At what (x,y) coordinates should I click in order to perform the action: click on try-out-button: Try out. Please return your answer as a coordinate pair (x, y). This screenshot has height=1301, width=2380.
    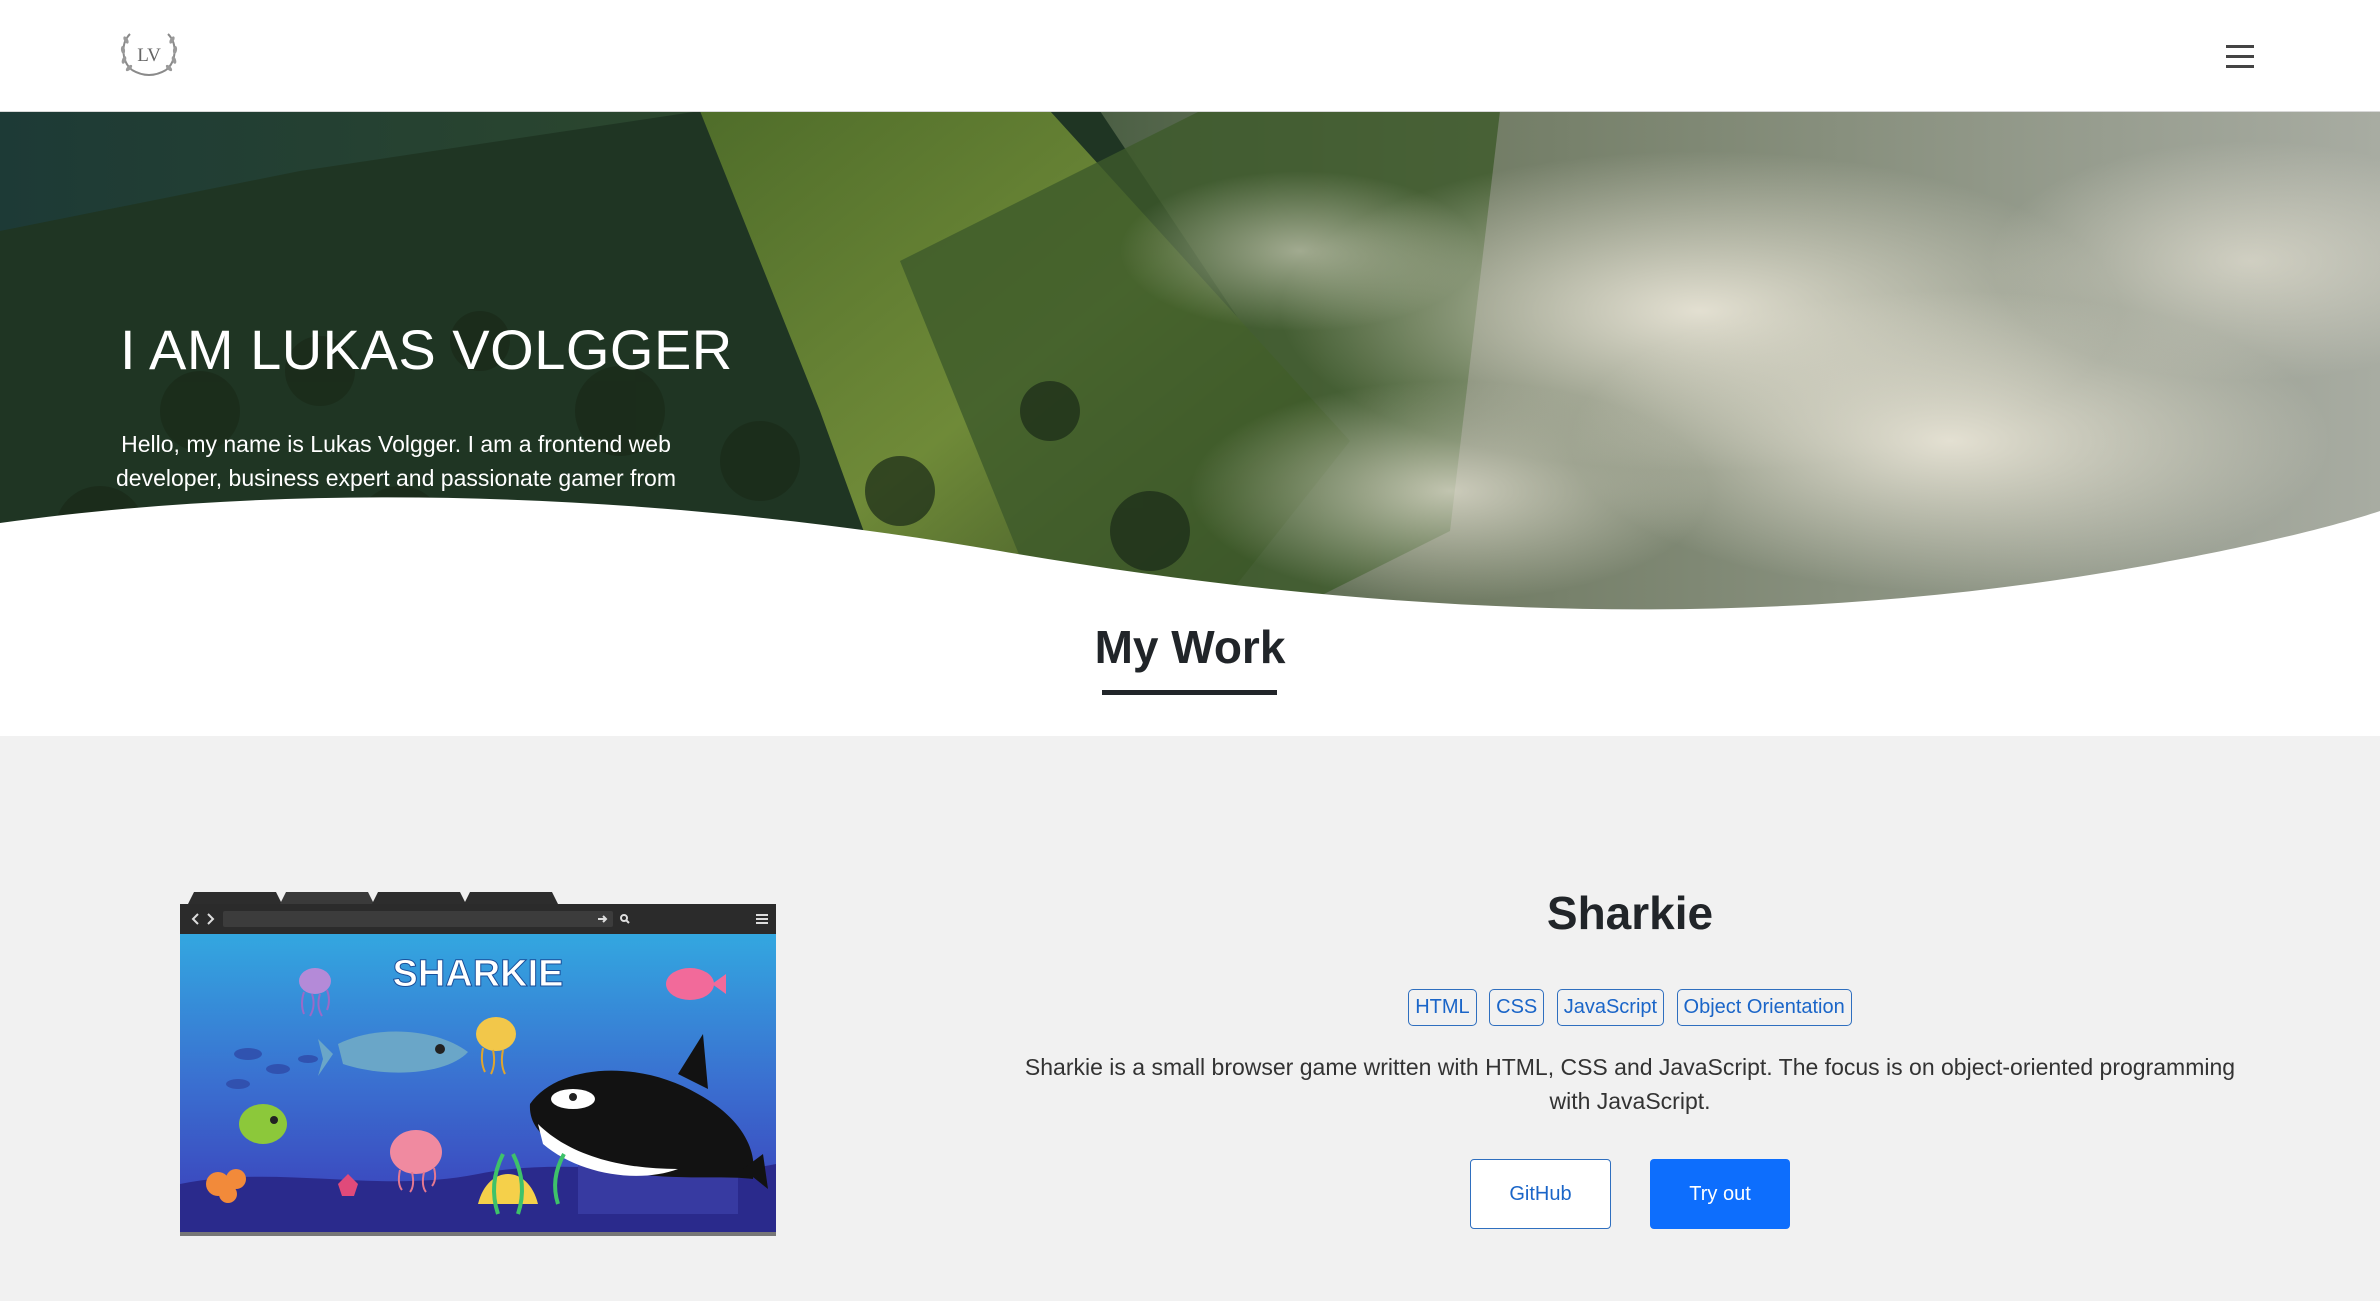
    Looking at the image, I should click on (1720, 1194).